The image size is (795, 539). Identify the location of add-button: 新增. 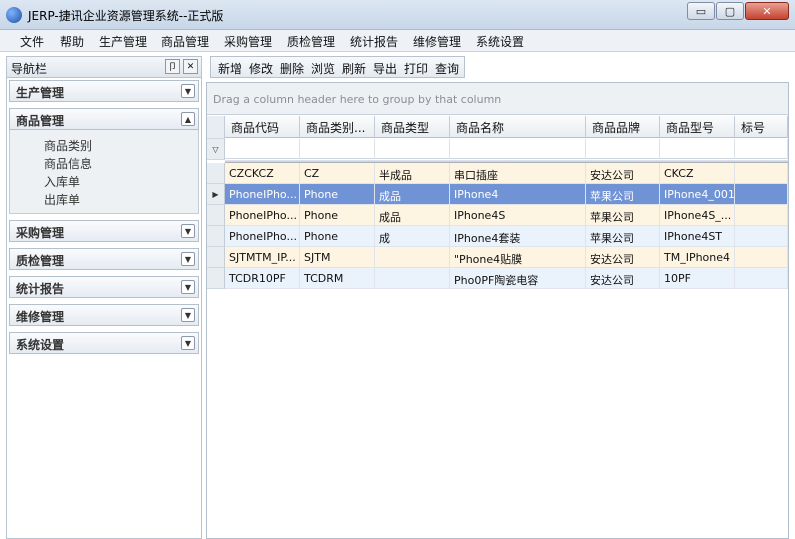
(230, 68).